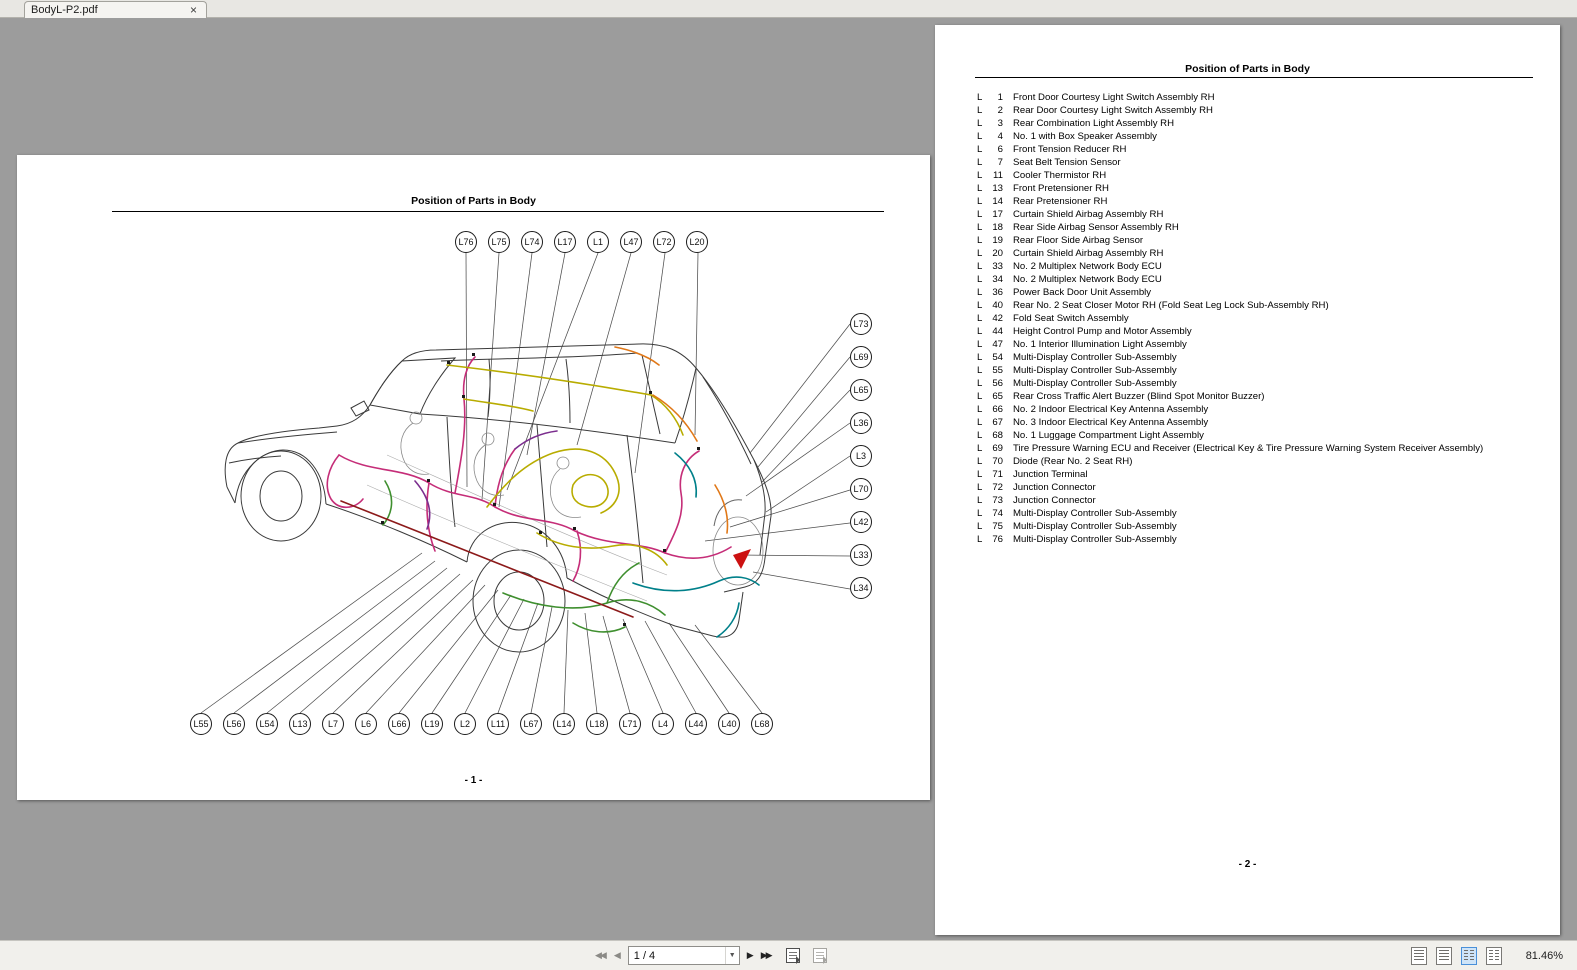 The width and height of the screenshot is (1577, 970). Describe the element at coordinates (997, 292) in the screenshot. I see `part-number: 36` at that location.